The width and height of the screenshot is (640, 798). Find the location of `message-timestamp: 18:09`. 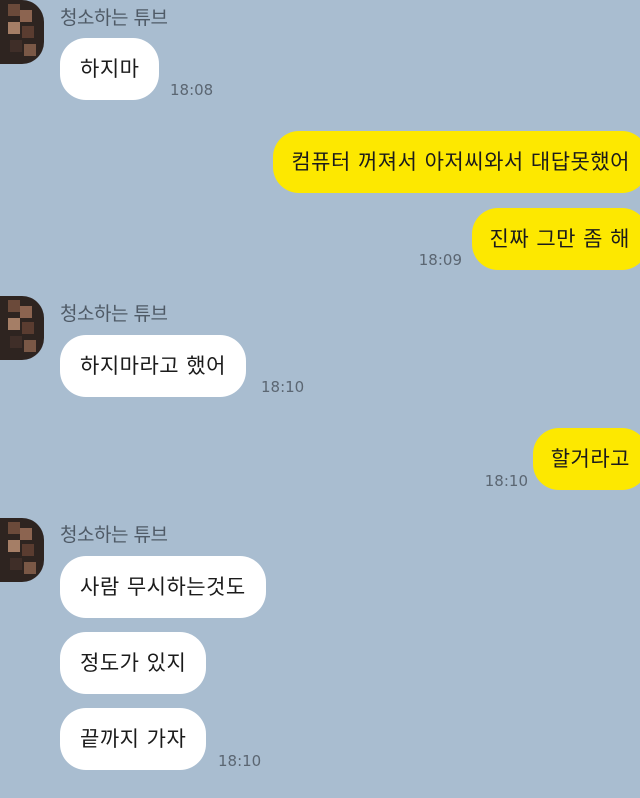

message-timestamp: 18:09 is located at coordinates (440, 260).